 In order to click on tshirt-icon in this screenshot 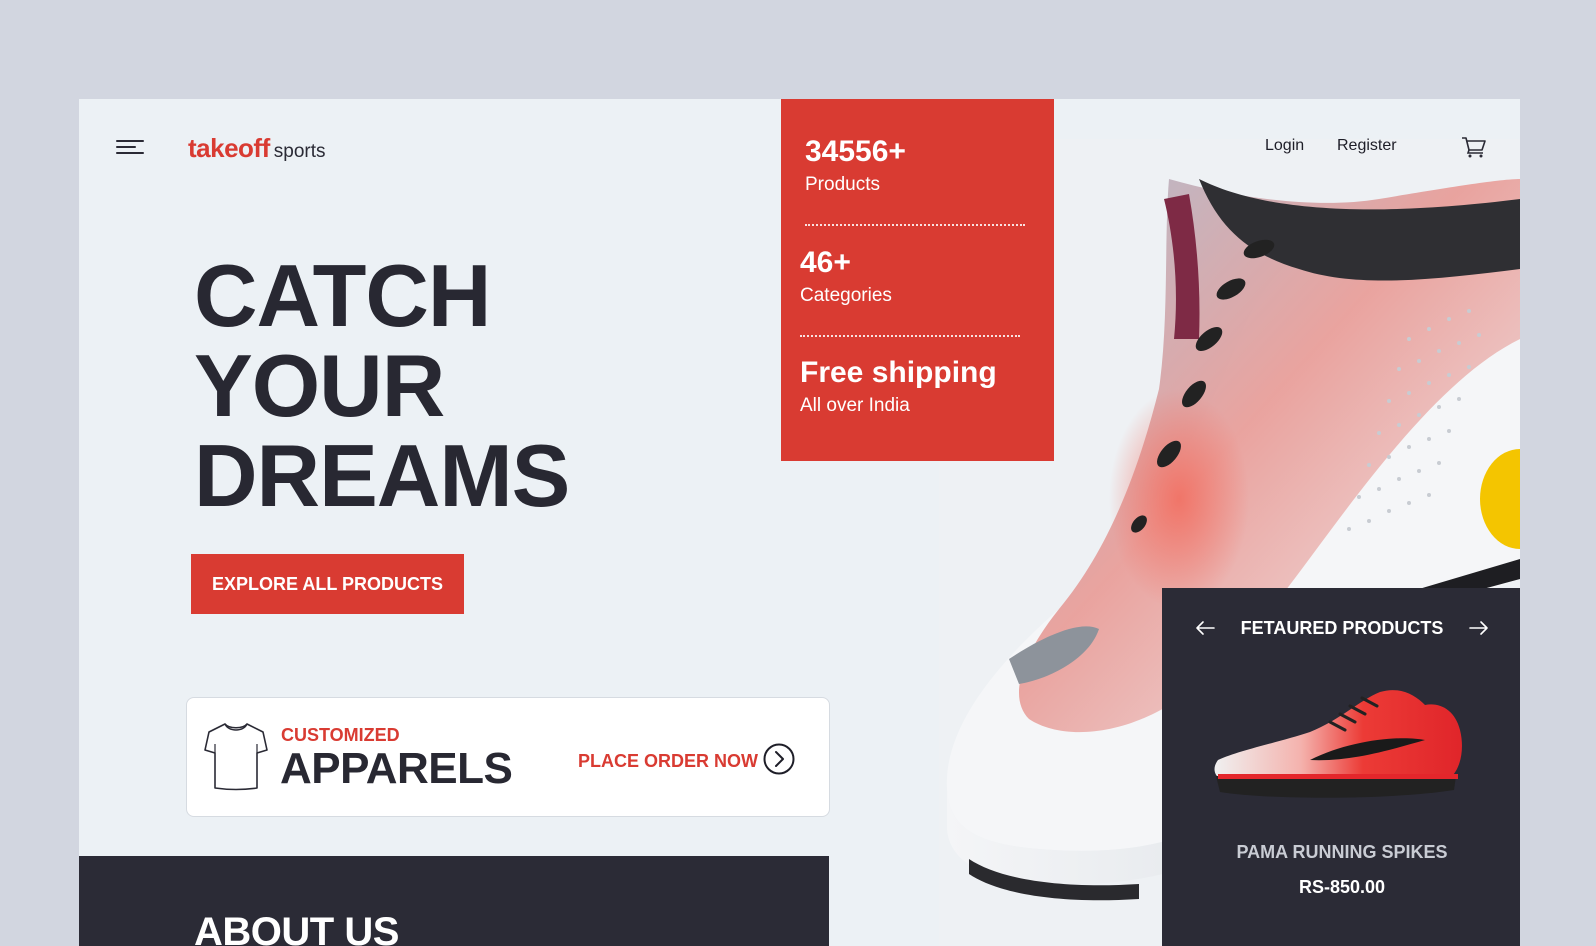, I will do `click(236, 757)`.